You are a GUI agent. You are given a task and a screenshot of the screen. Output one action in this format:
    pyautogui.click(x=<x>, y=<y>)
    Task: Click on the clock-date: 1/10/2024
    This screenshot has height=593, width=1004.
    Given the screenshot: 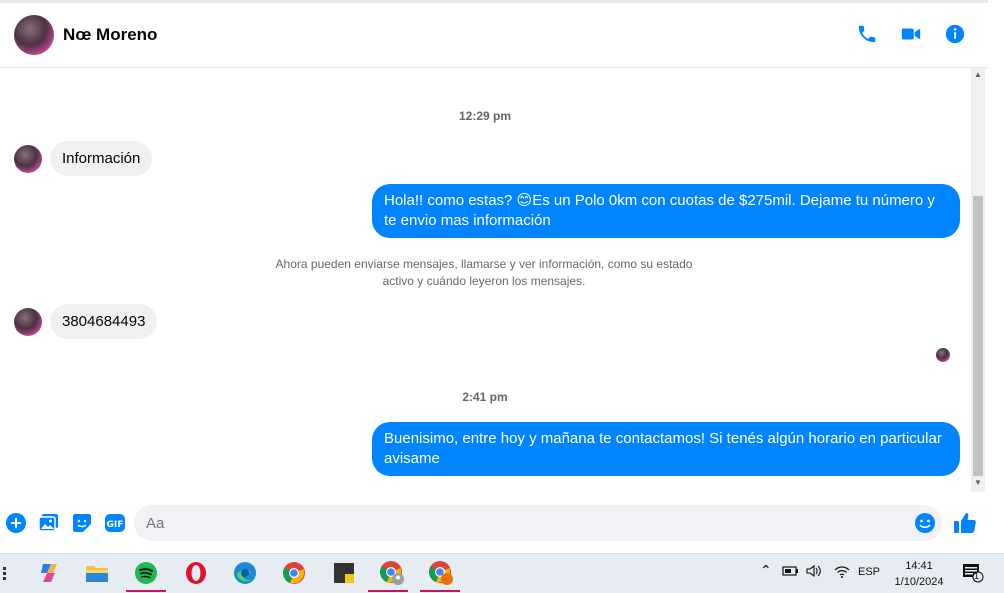 What is the action you would take?
    pyautogui.click(x=919, y=582)
    